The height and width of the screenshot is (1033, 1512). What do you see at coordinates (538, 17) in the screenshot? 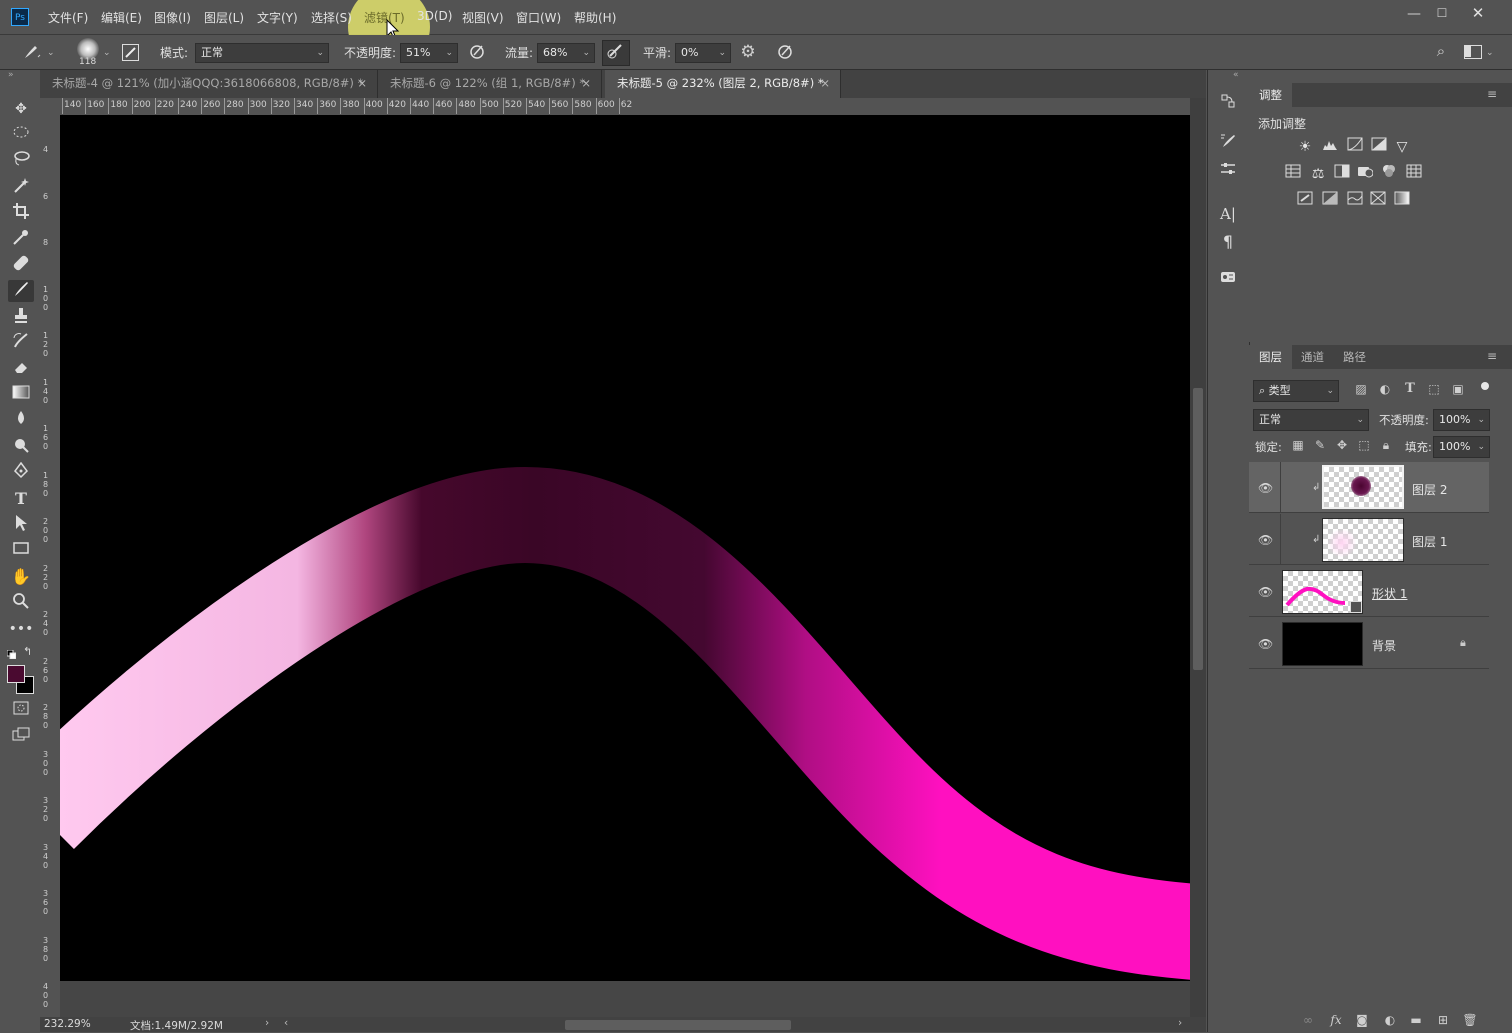
I see `menu-window: 窗口(W)` at bounding box center [538, 17].